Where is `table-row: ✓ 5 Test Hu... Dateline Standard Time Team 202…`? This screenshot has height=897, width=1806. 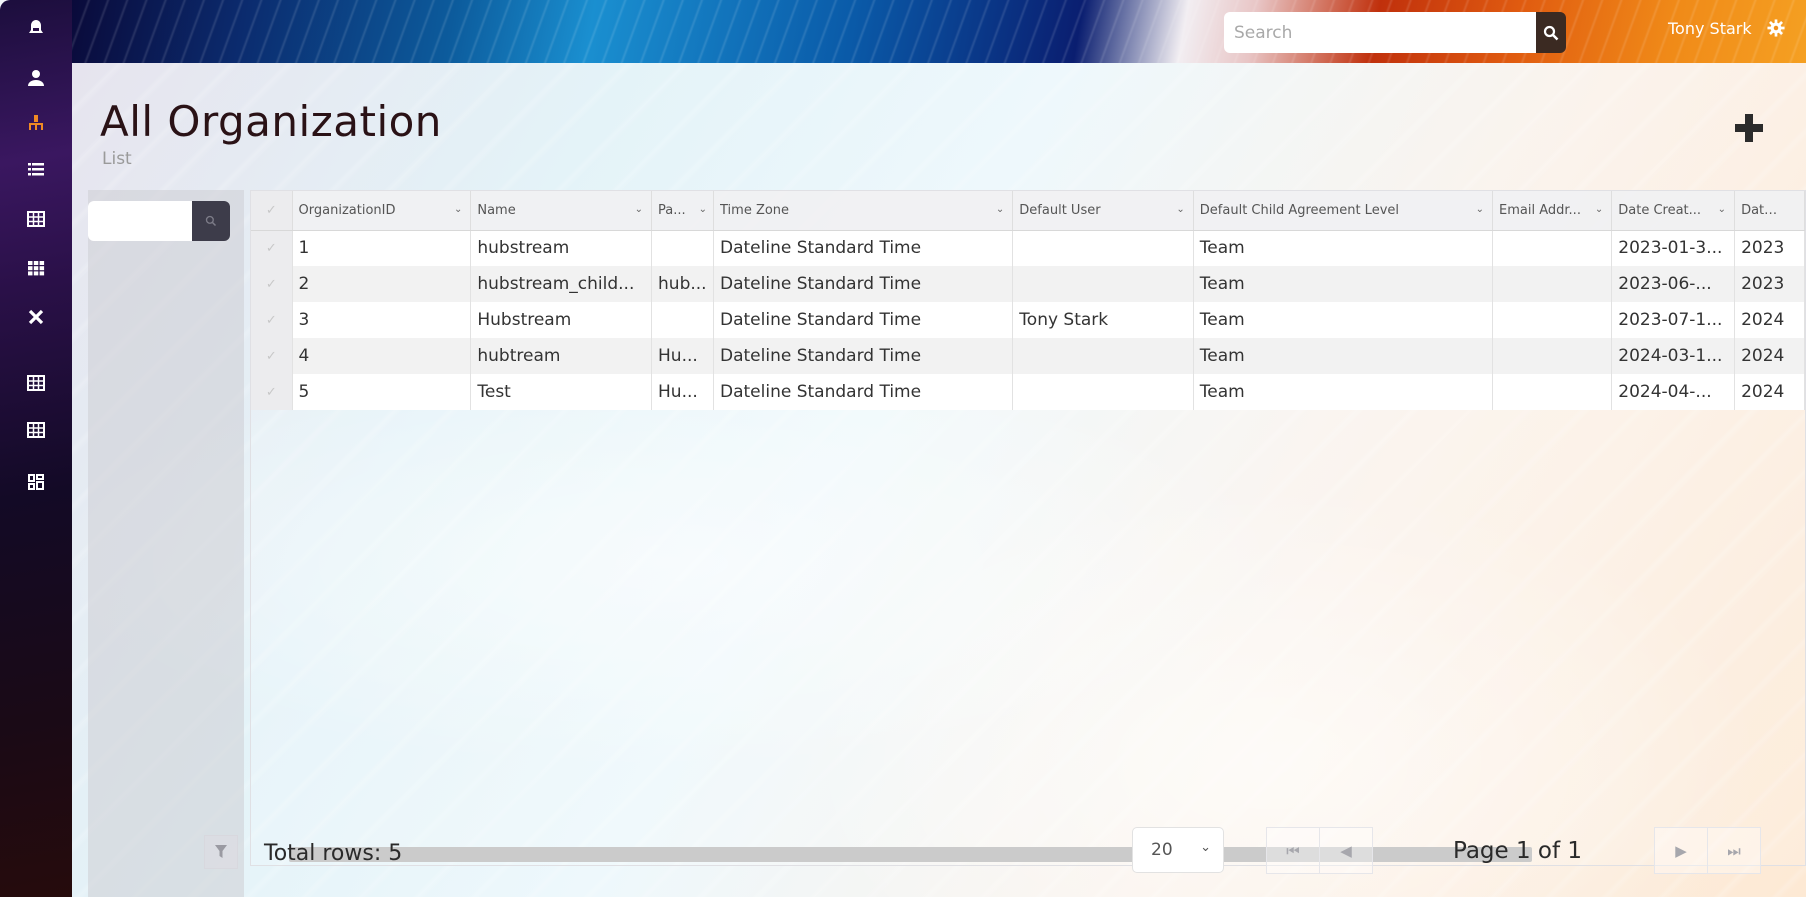
table-row: ✓ 5 Test Hu... Dateline Standard Time Team 202… is located at coordinates (1028, 392).